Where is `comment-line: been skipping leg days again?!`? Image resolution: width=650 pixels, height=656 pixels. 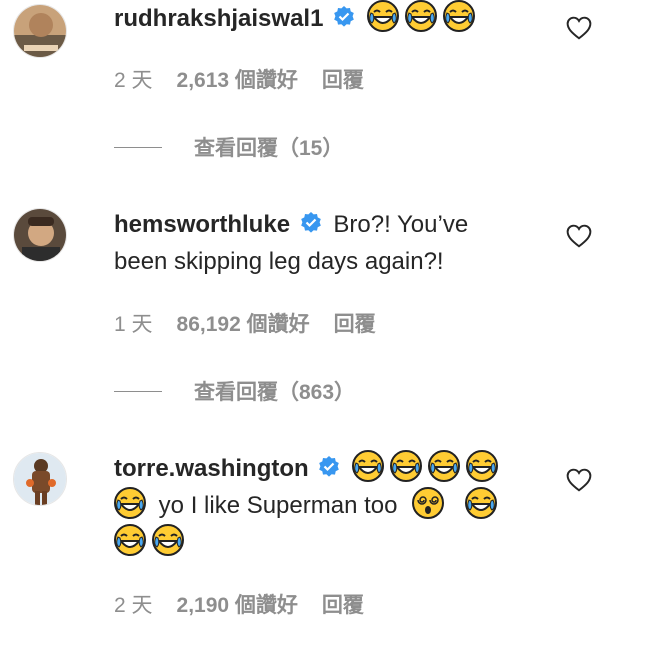
comment-line: been skipping leg days again?! is located at coordinates (279, 261).